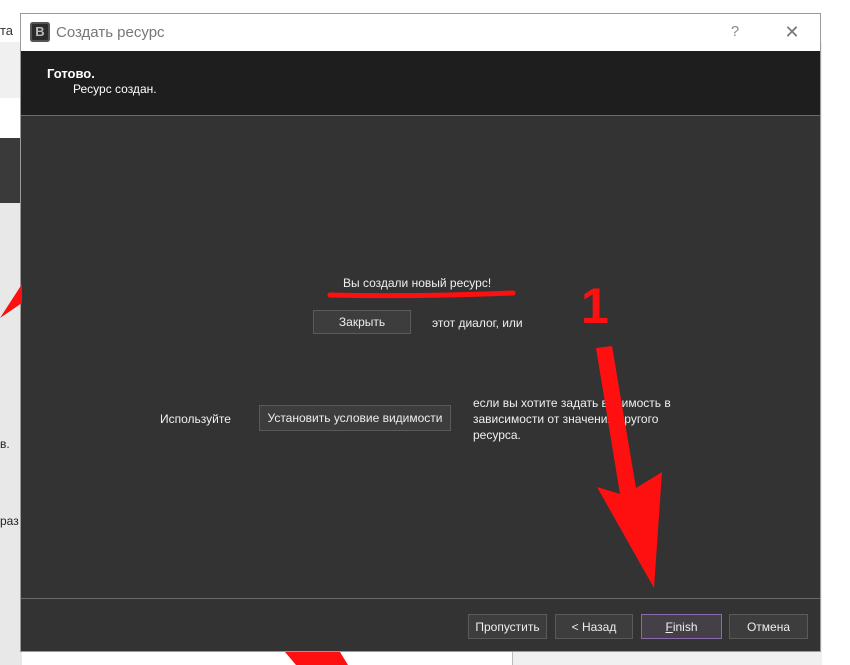  I want to click on use-label: Используйте, so click(195, 419).